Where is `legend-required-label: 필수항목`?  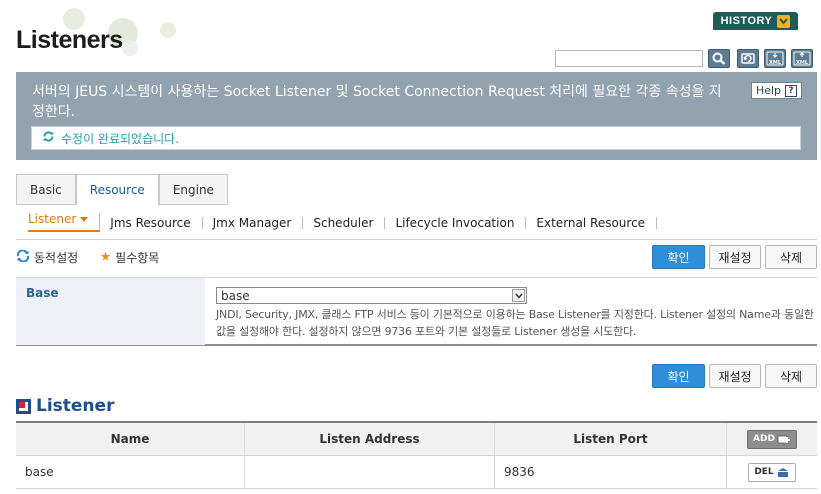
legend-required-label: 필수항목 is located at coordinates (137, 258).